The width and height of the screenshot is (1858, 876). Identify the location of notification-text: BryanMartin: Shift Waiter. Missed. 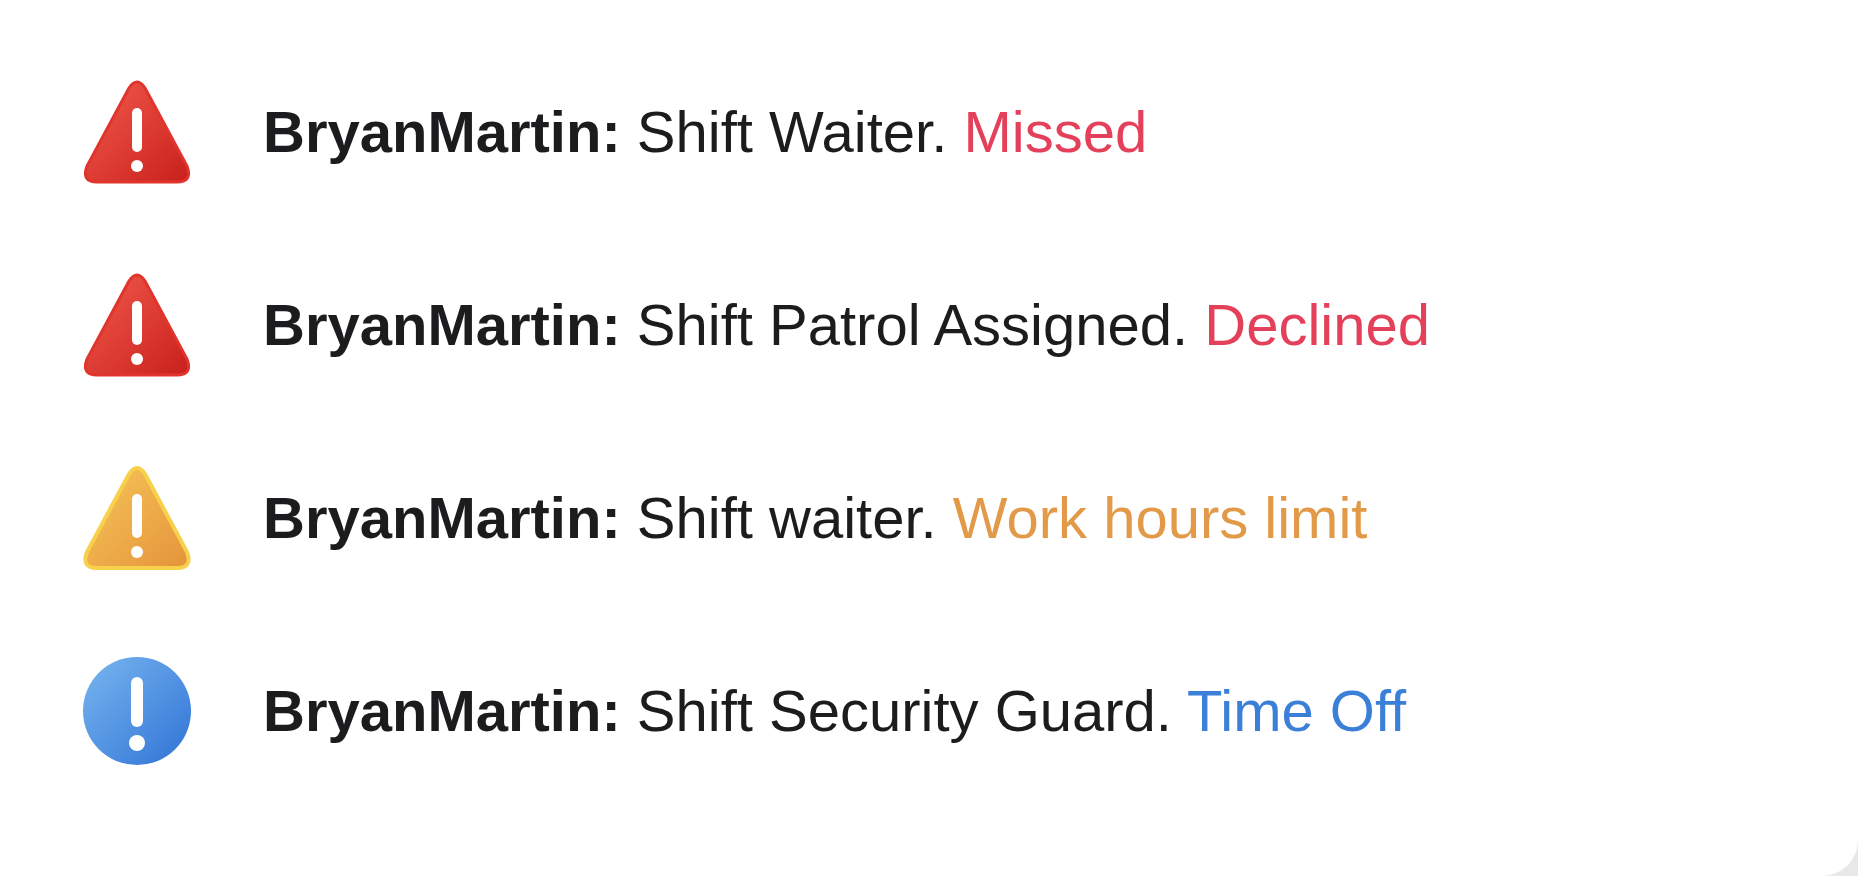
(705, 132).